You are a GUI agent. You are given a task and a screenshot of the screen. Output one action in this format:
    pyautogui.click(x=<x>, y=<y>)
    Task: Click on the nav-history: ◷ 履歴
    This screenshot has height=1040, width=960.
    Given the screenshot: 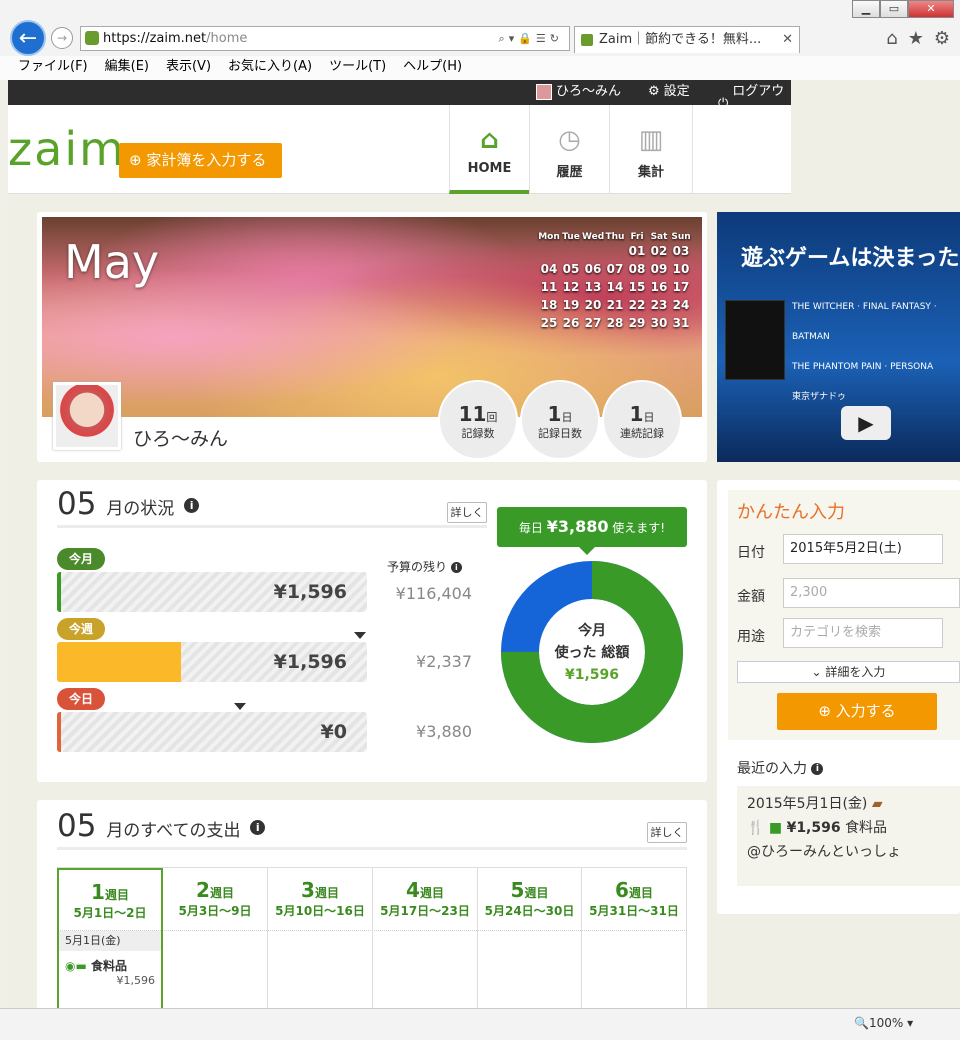 What is the action you would take?
    pyautogui.click(x=569, y=149)
    